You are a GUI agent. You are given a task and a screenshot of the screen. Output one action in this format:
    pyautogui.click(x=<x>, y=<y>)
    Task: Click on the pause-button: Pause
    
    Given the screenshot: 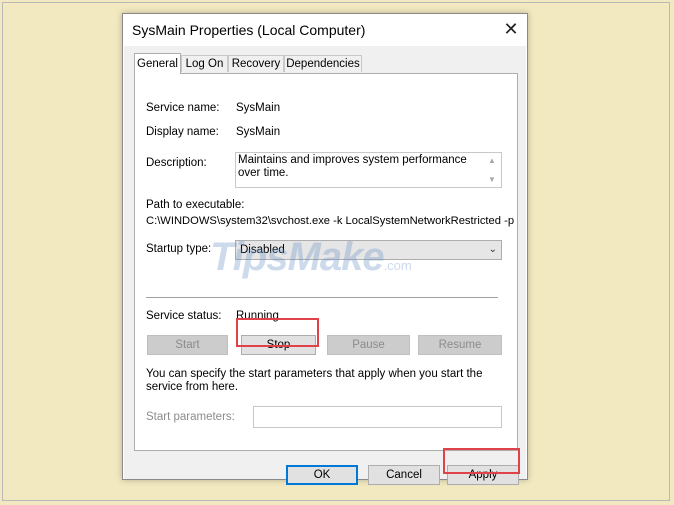 What is the action you would take?
    pyautogui.click(x=368, y=345)
    